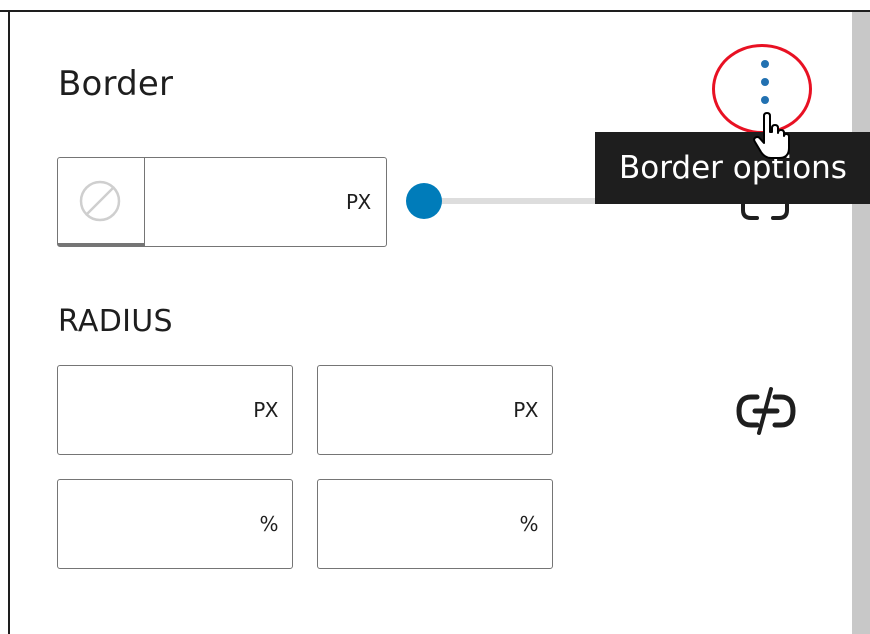  I want to click on radius-top-left-field: PX, so click(175, 410).